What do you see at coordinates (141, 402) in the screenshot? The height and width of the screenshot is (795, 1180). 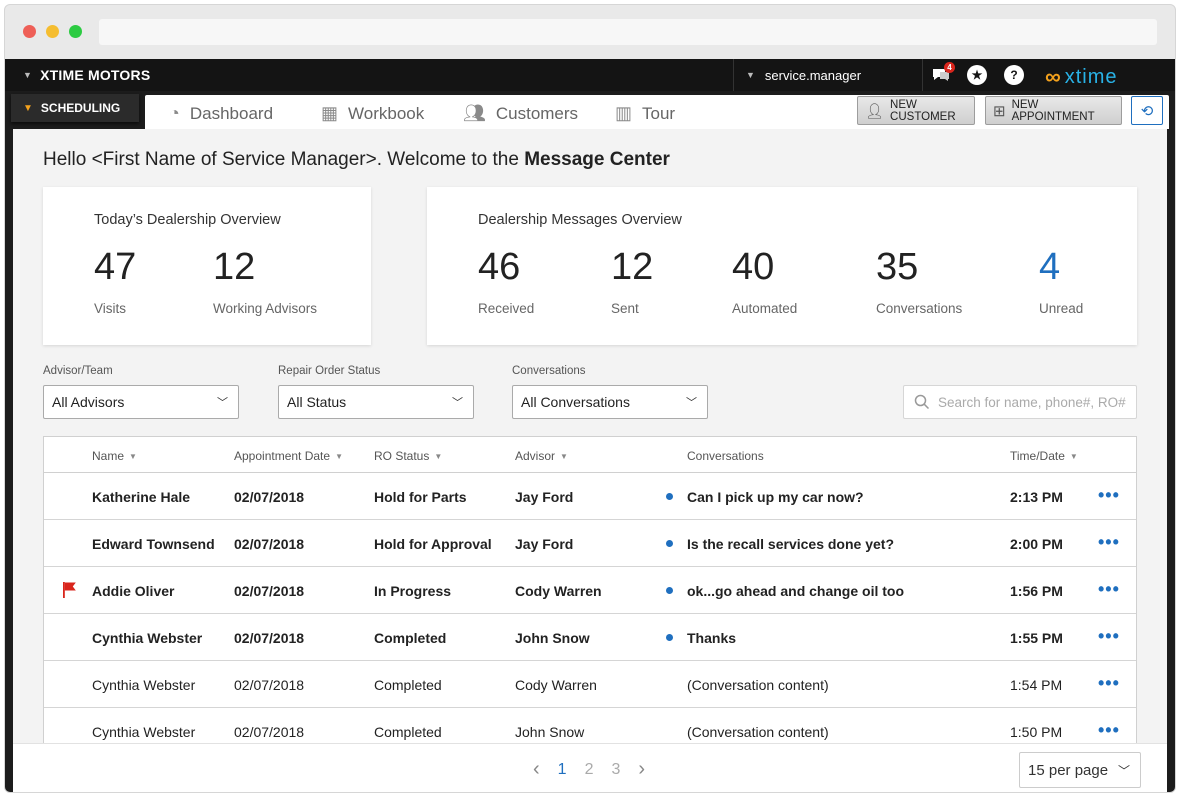 I see `advisor-select: All Advisors ﹀` at bounding box center [141, 402].